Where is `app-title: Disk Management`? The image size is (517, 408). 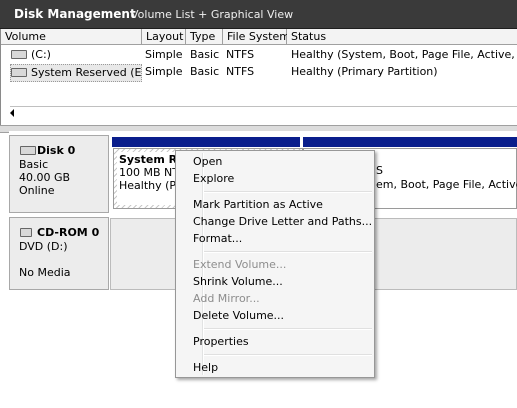 app-title: Disk Management is located at coordinates (75, 14).